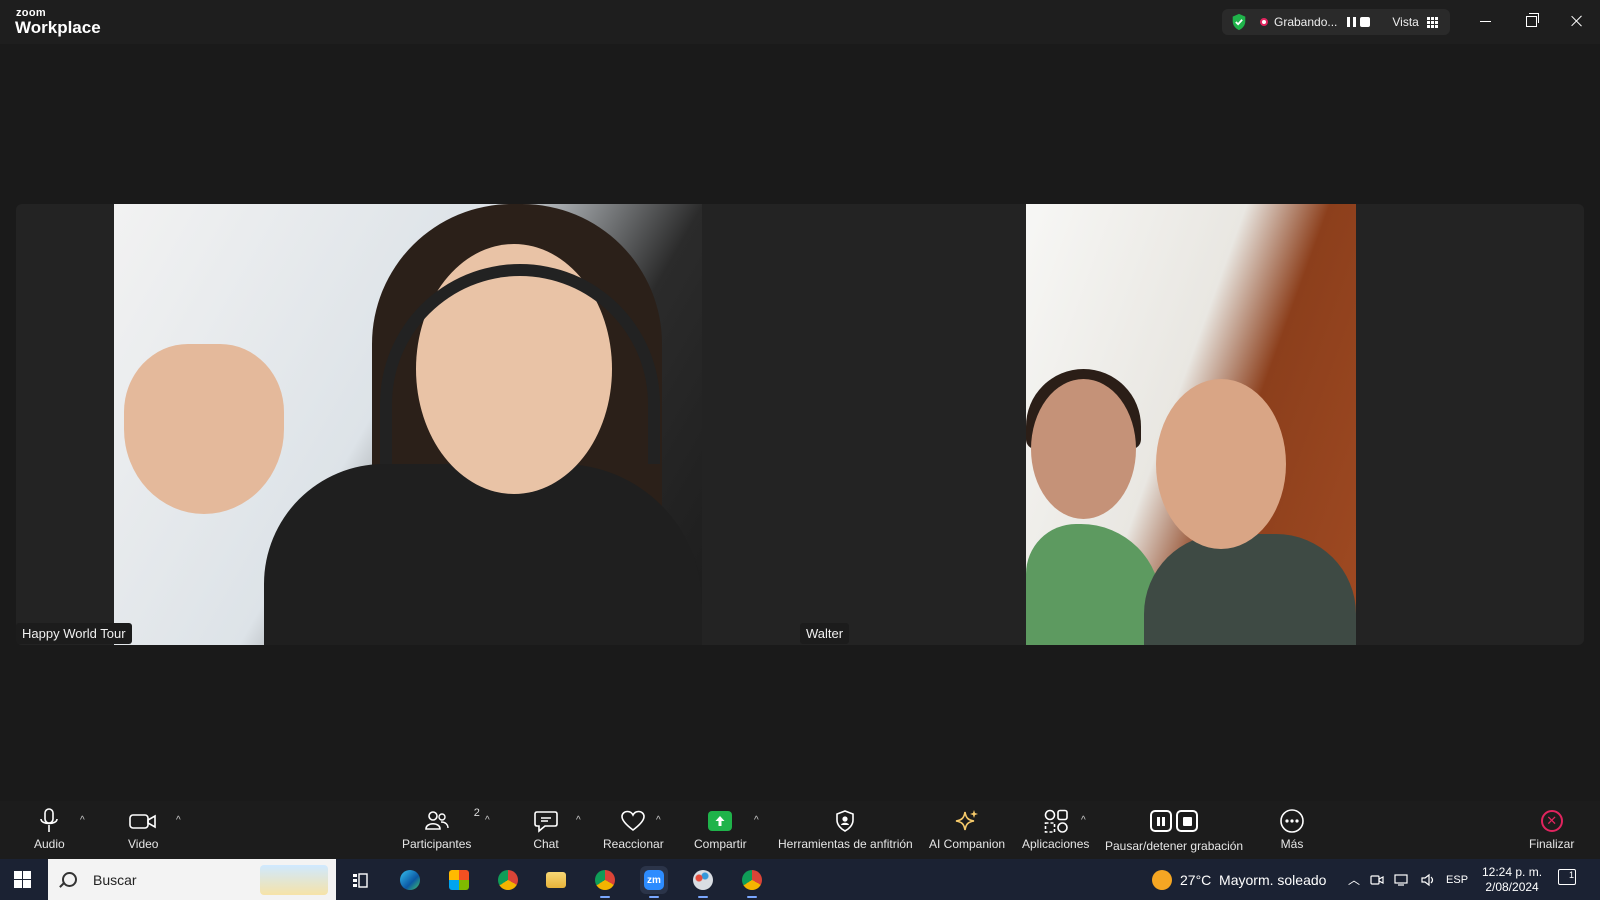  I want to click on language-indicator: ESP, so click(1457, 880).